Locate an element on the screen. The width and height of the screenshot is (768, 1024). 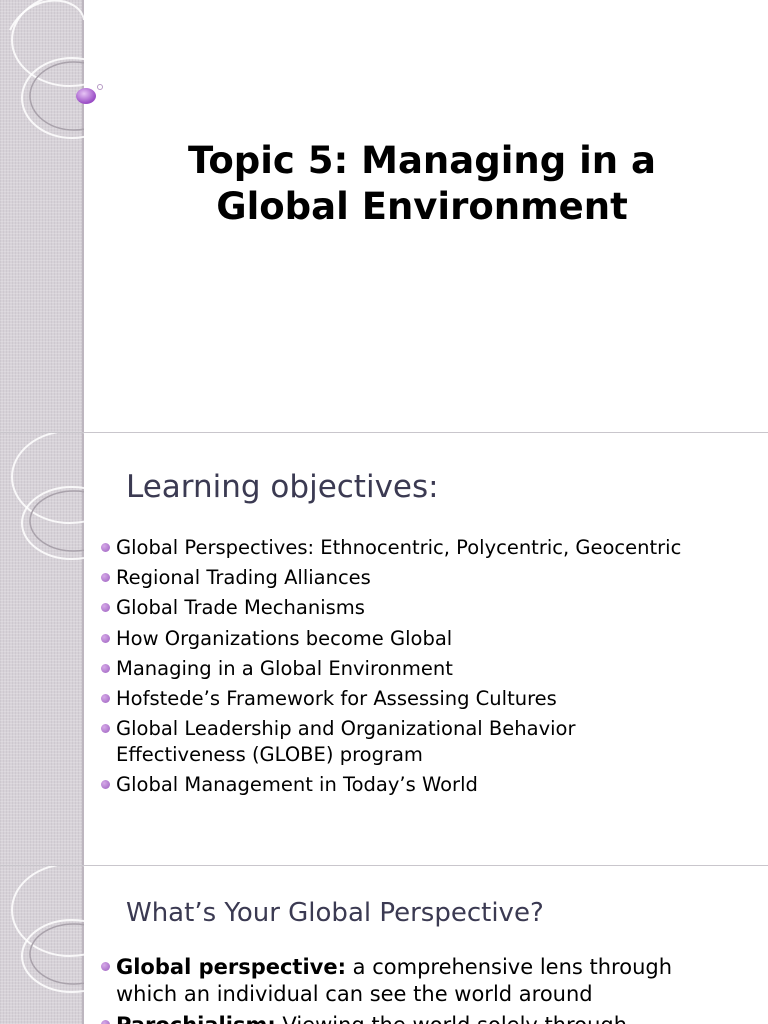
learning-objectives-heading: Learning objectives: is located at coordinates (282, 487).